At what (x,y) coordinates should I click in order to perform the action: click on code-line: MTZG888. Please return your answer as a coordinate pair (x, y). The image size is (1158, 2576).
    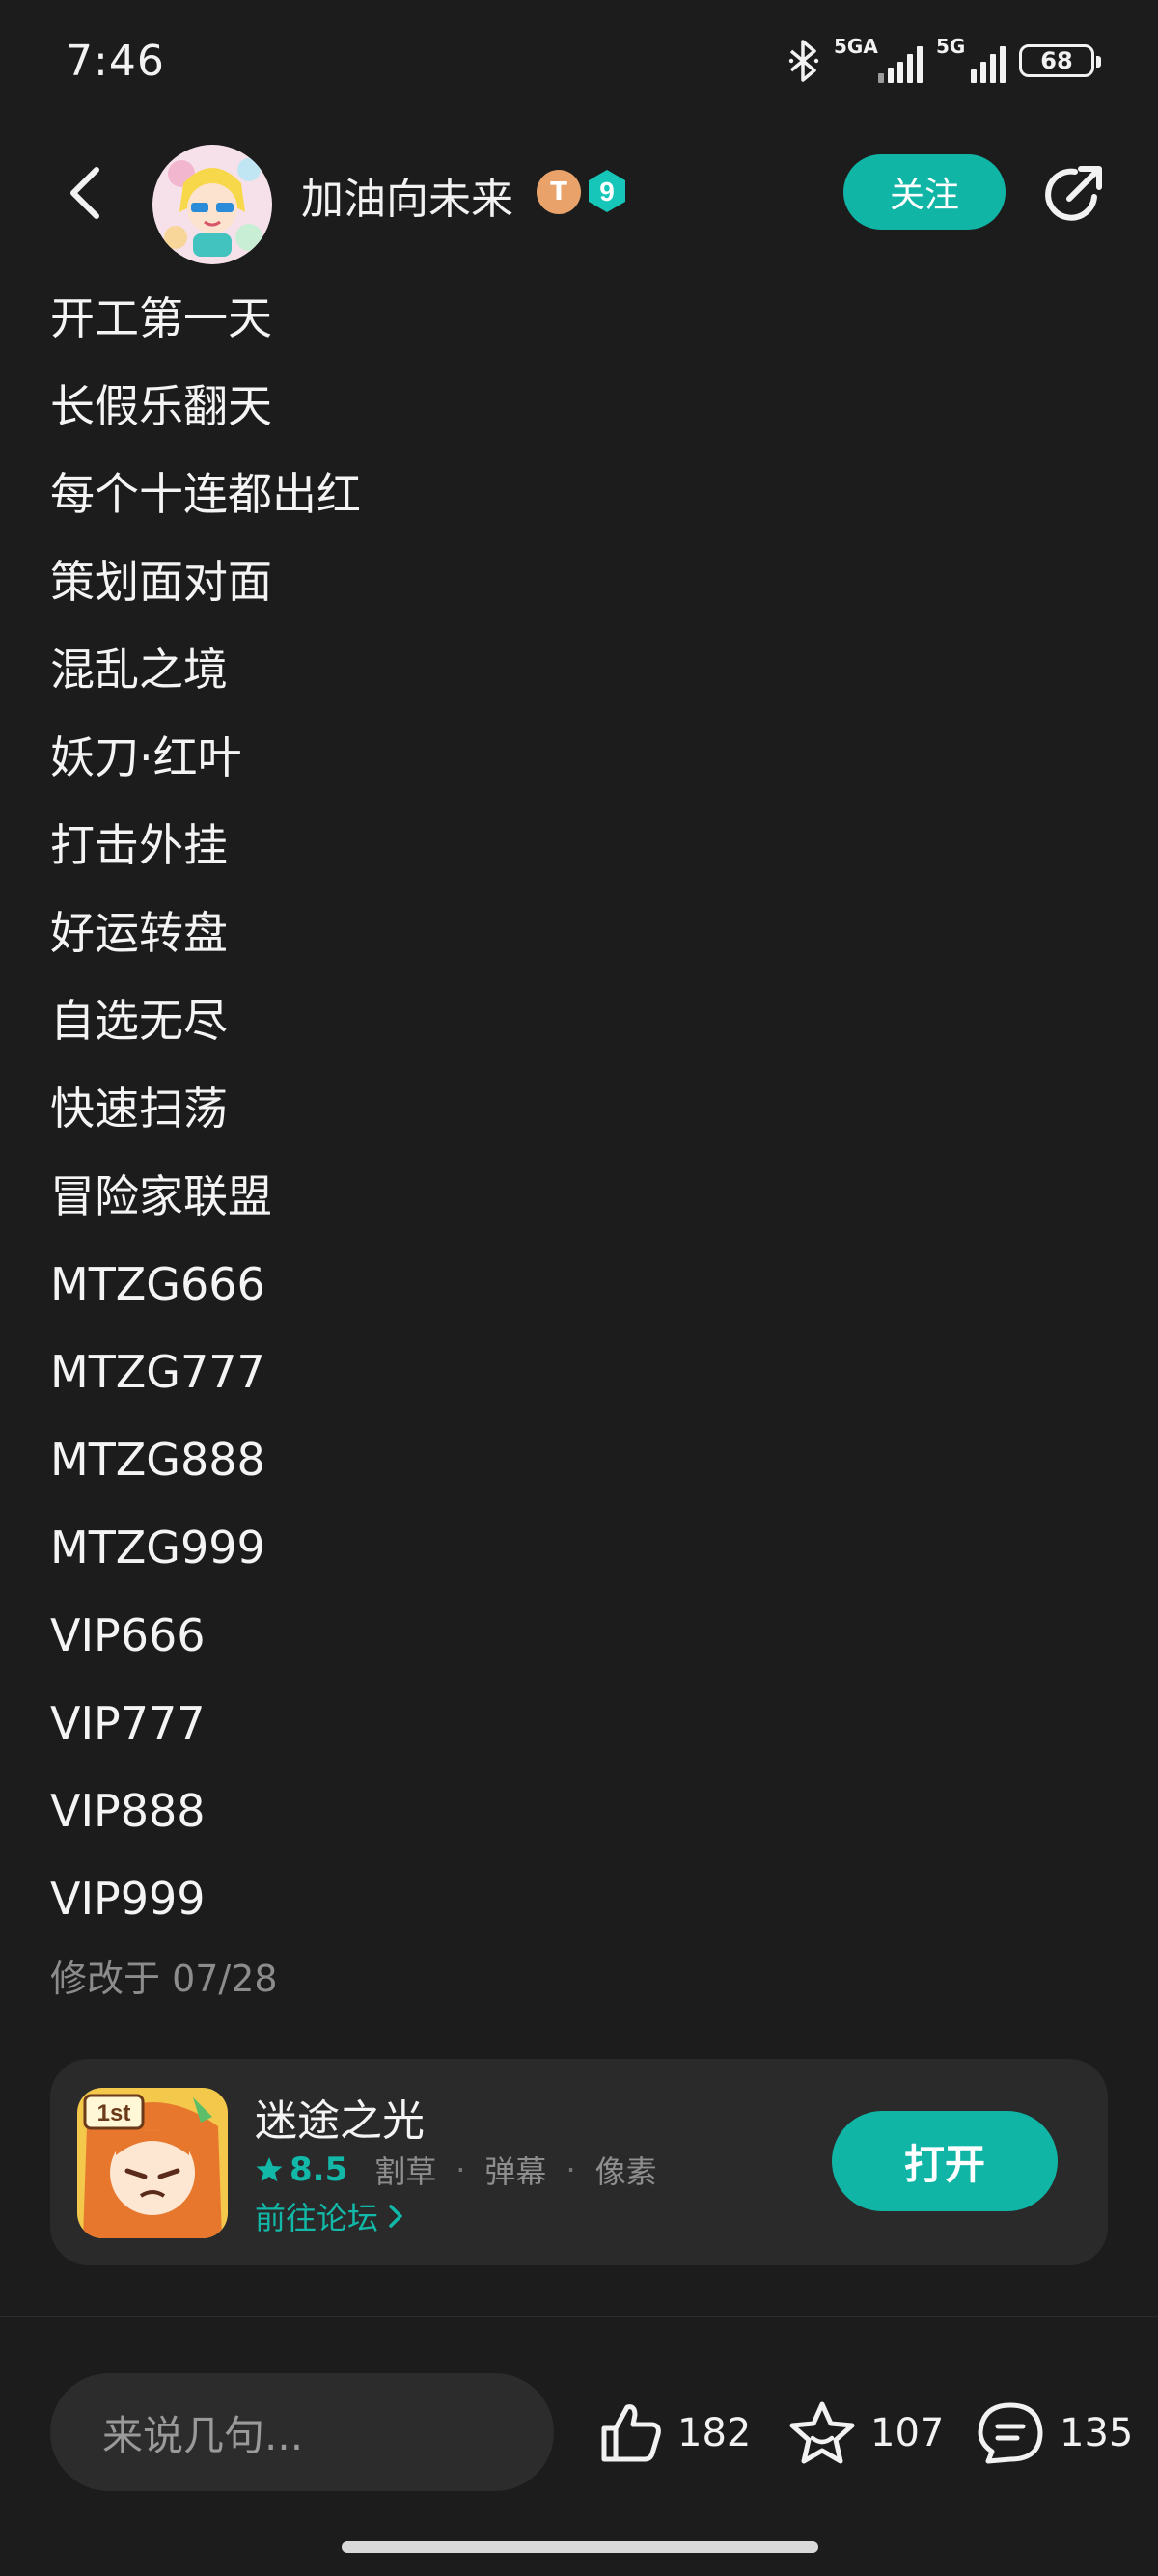
    Looking at the image, I should click on (157, 1460).